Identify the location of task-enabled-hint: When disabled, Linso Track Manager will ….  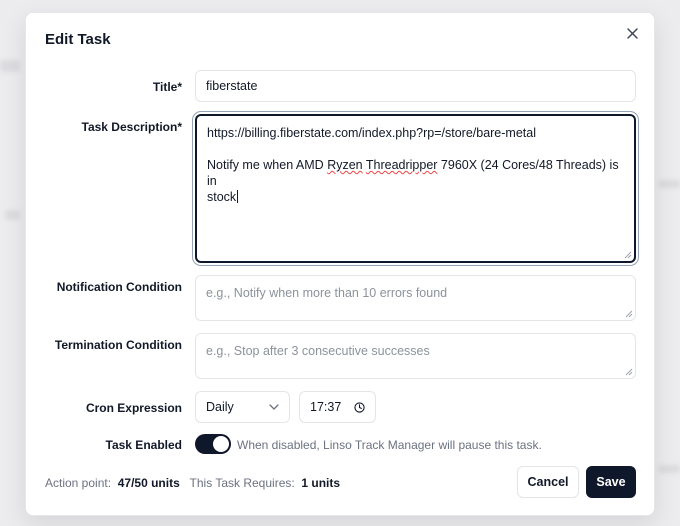
(389, 445).